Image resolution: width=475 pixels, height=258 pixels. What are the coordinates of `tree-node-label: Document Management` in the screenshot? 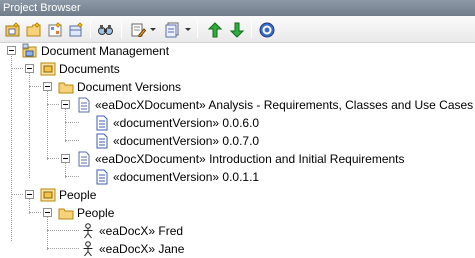 It's located at (105, 51).